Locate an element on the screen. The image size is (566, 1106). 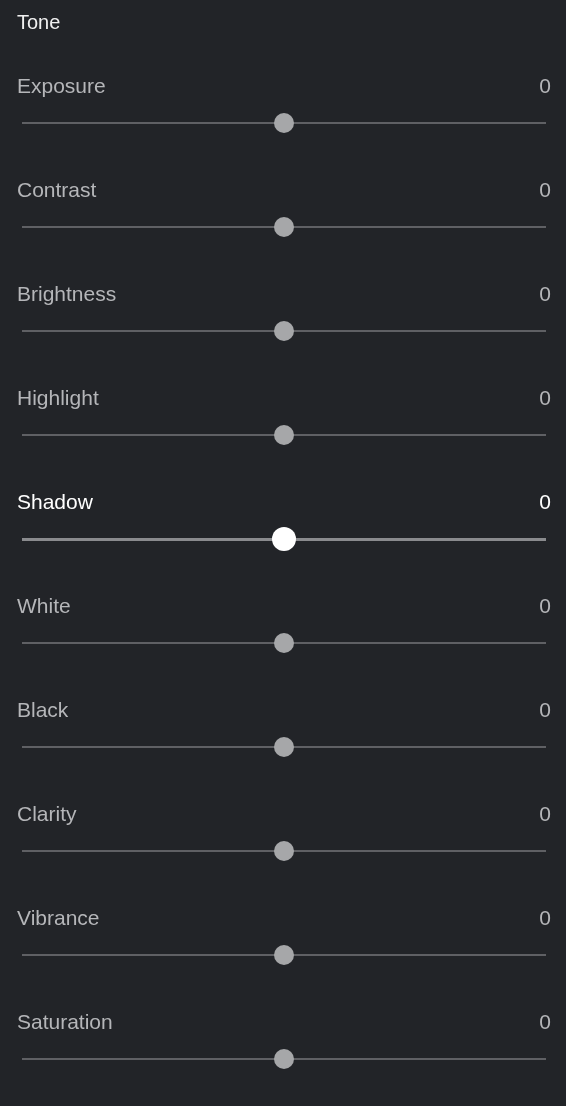
section-title: Tone is located at coordinates (39, 22).